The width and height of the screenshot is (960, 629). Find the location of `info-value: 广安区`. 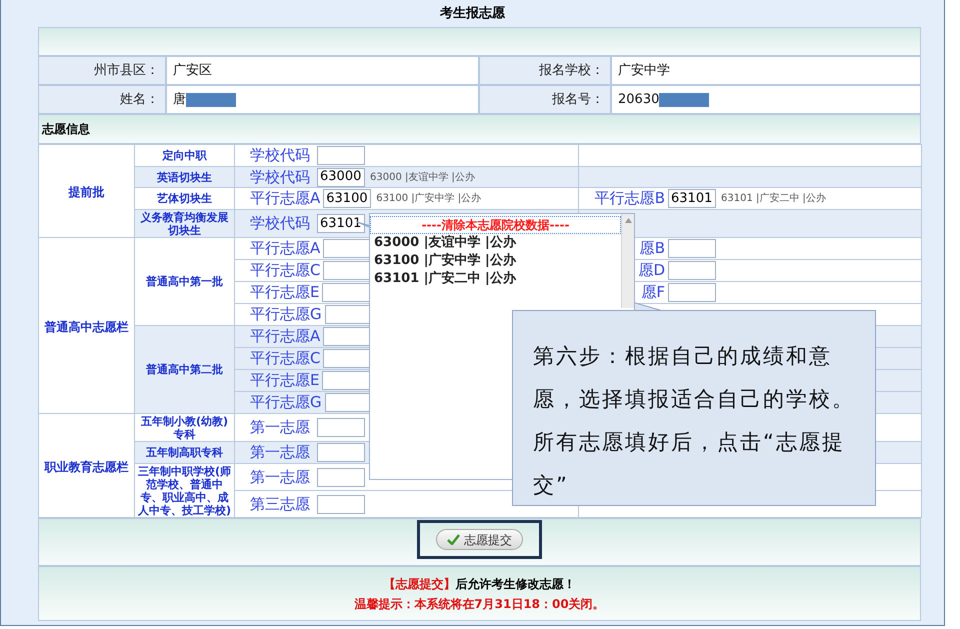

info-value: 广安区 is located at coordinates (192, 71).